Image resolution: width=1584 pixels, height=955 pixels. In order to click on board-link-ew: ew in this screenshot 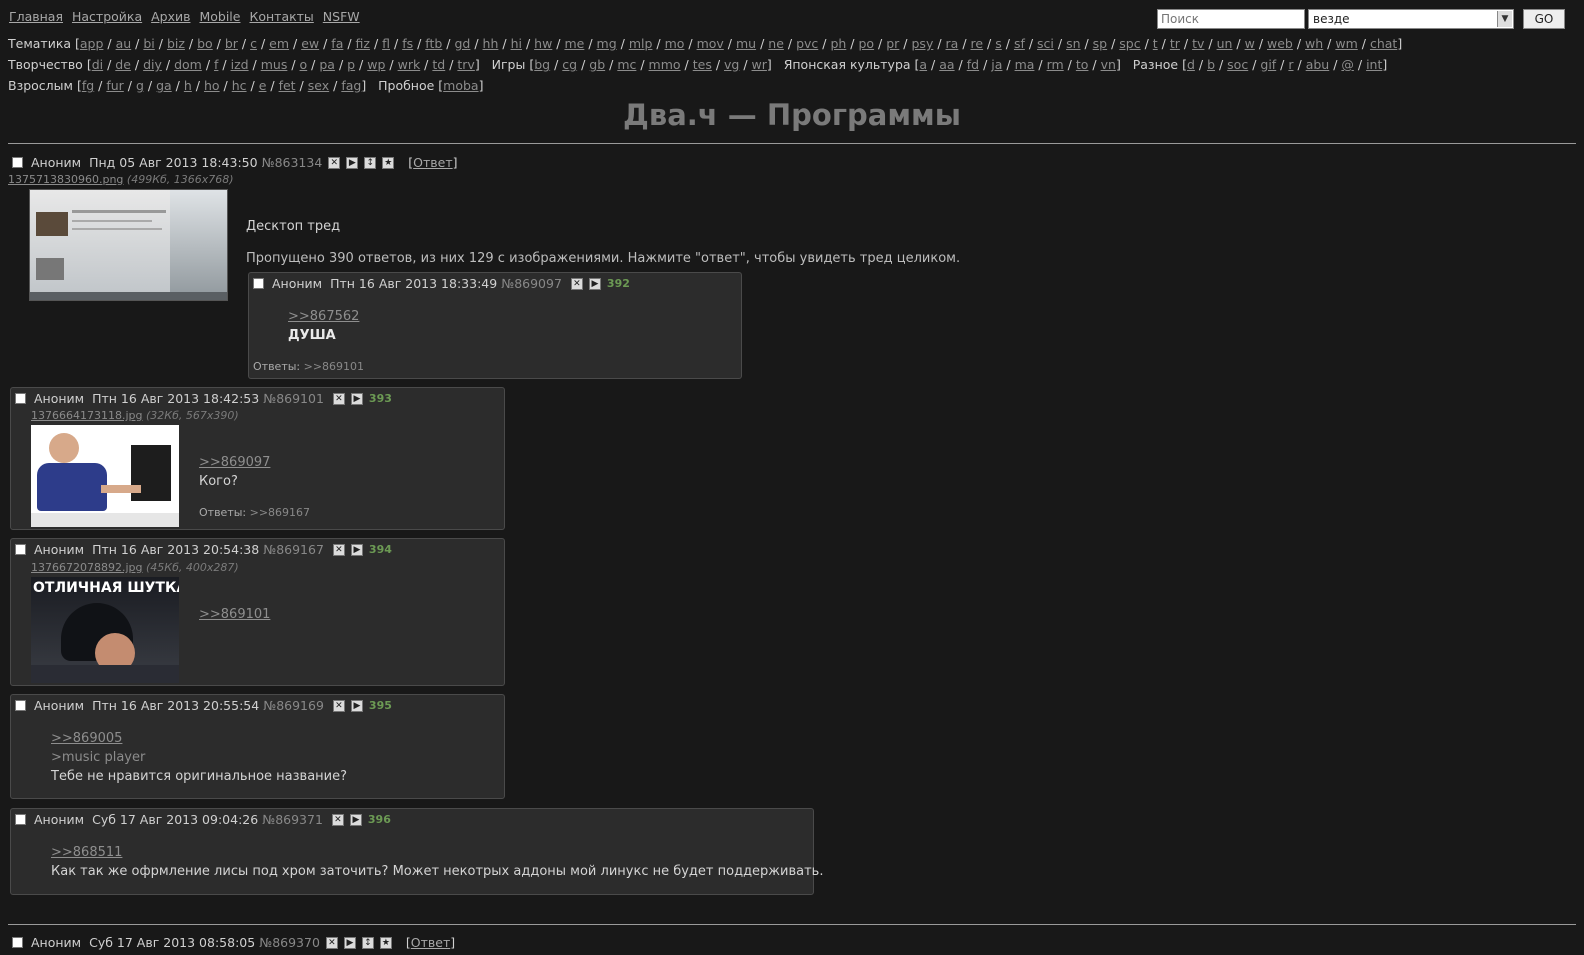, I will do `click(310, 43)`.